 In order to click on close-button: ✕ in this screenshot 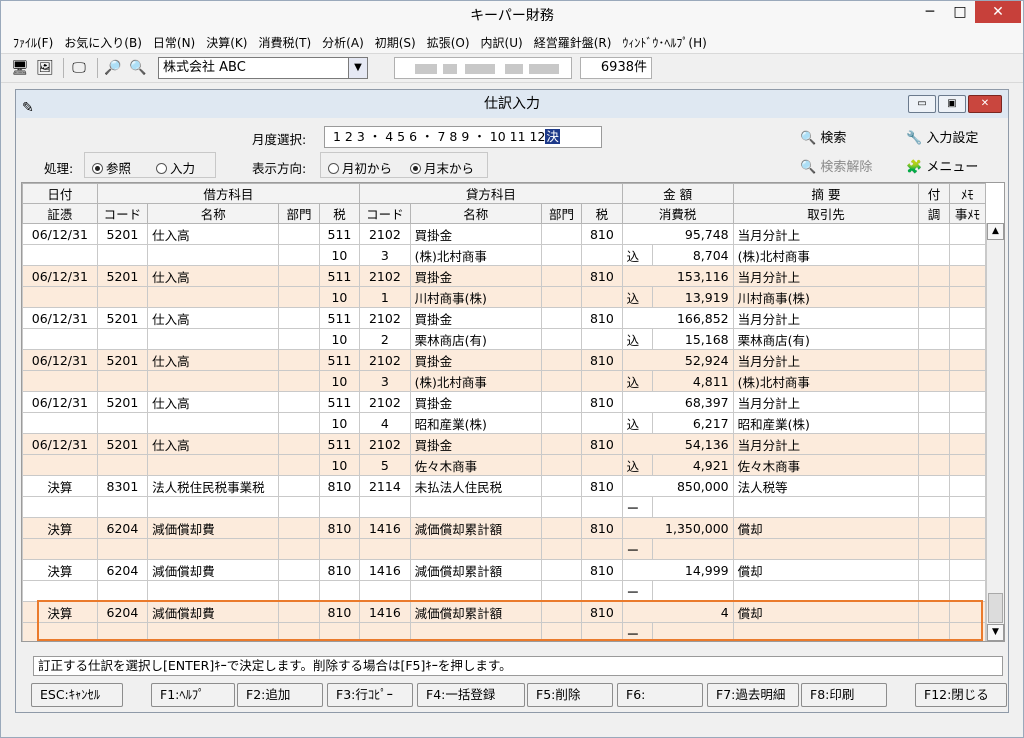, I will do `click(998, 12)`.